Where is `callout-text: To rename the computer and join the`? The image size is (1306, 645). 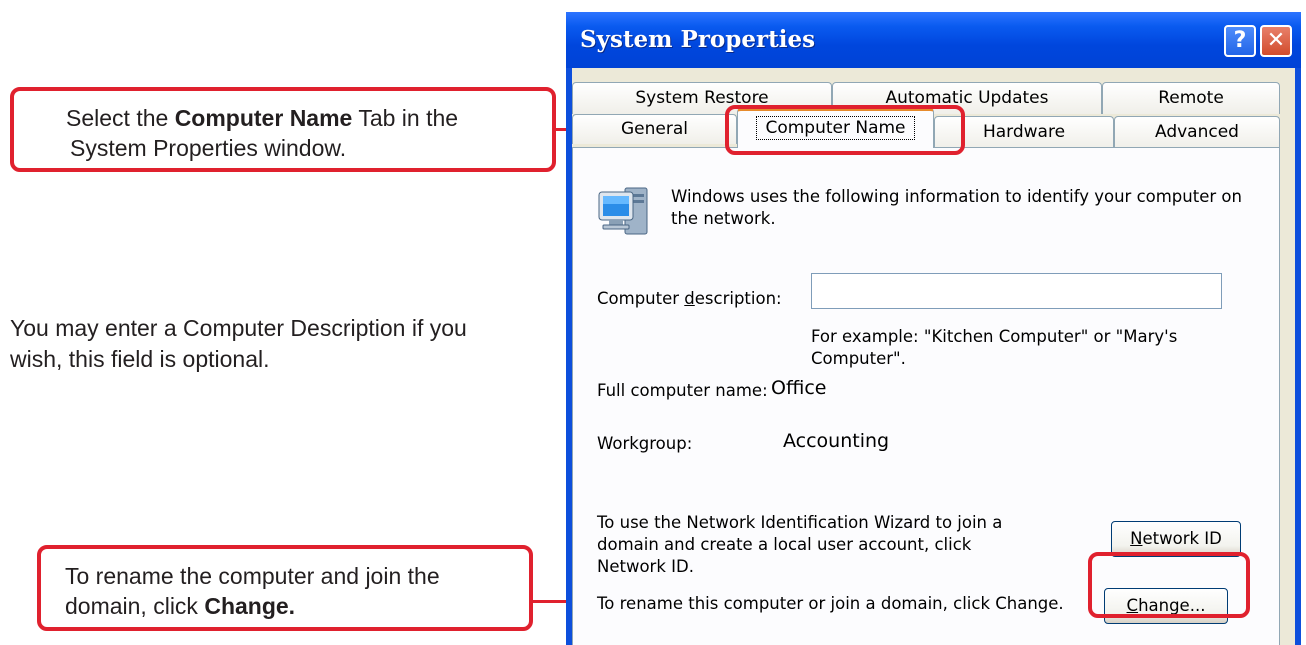
callout-text: To rename the computer and join the is located at coordinates (252, 576).